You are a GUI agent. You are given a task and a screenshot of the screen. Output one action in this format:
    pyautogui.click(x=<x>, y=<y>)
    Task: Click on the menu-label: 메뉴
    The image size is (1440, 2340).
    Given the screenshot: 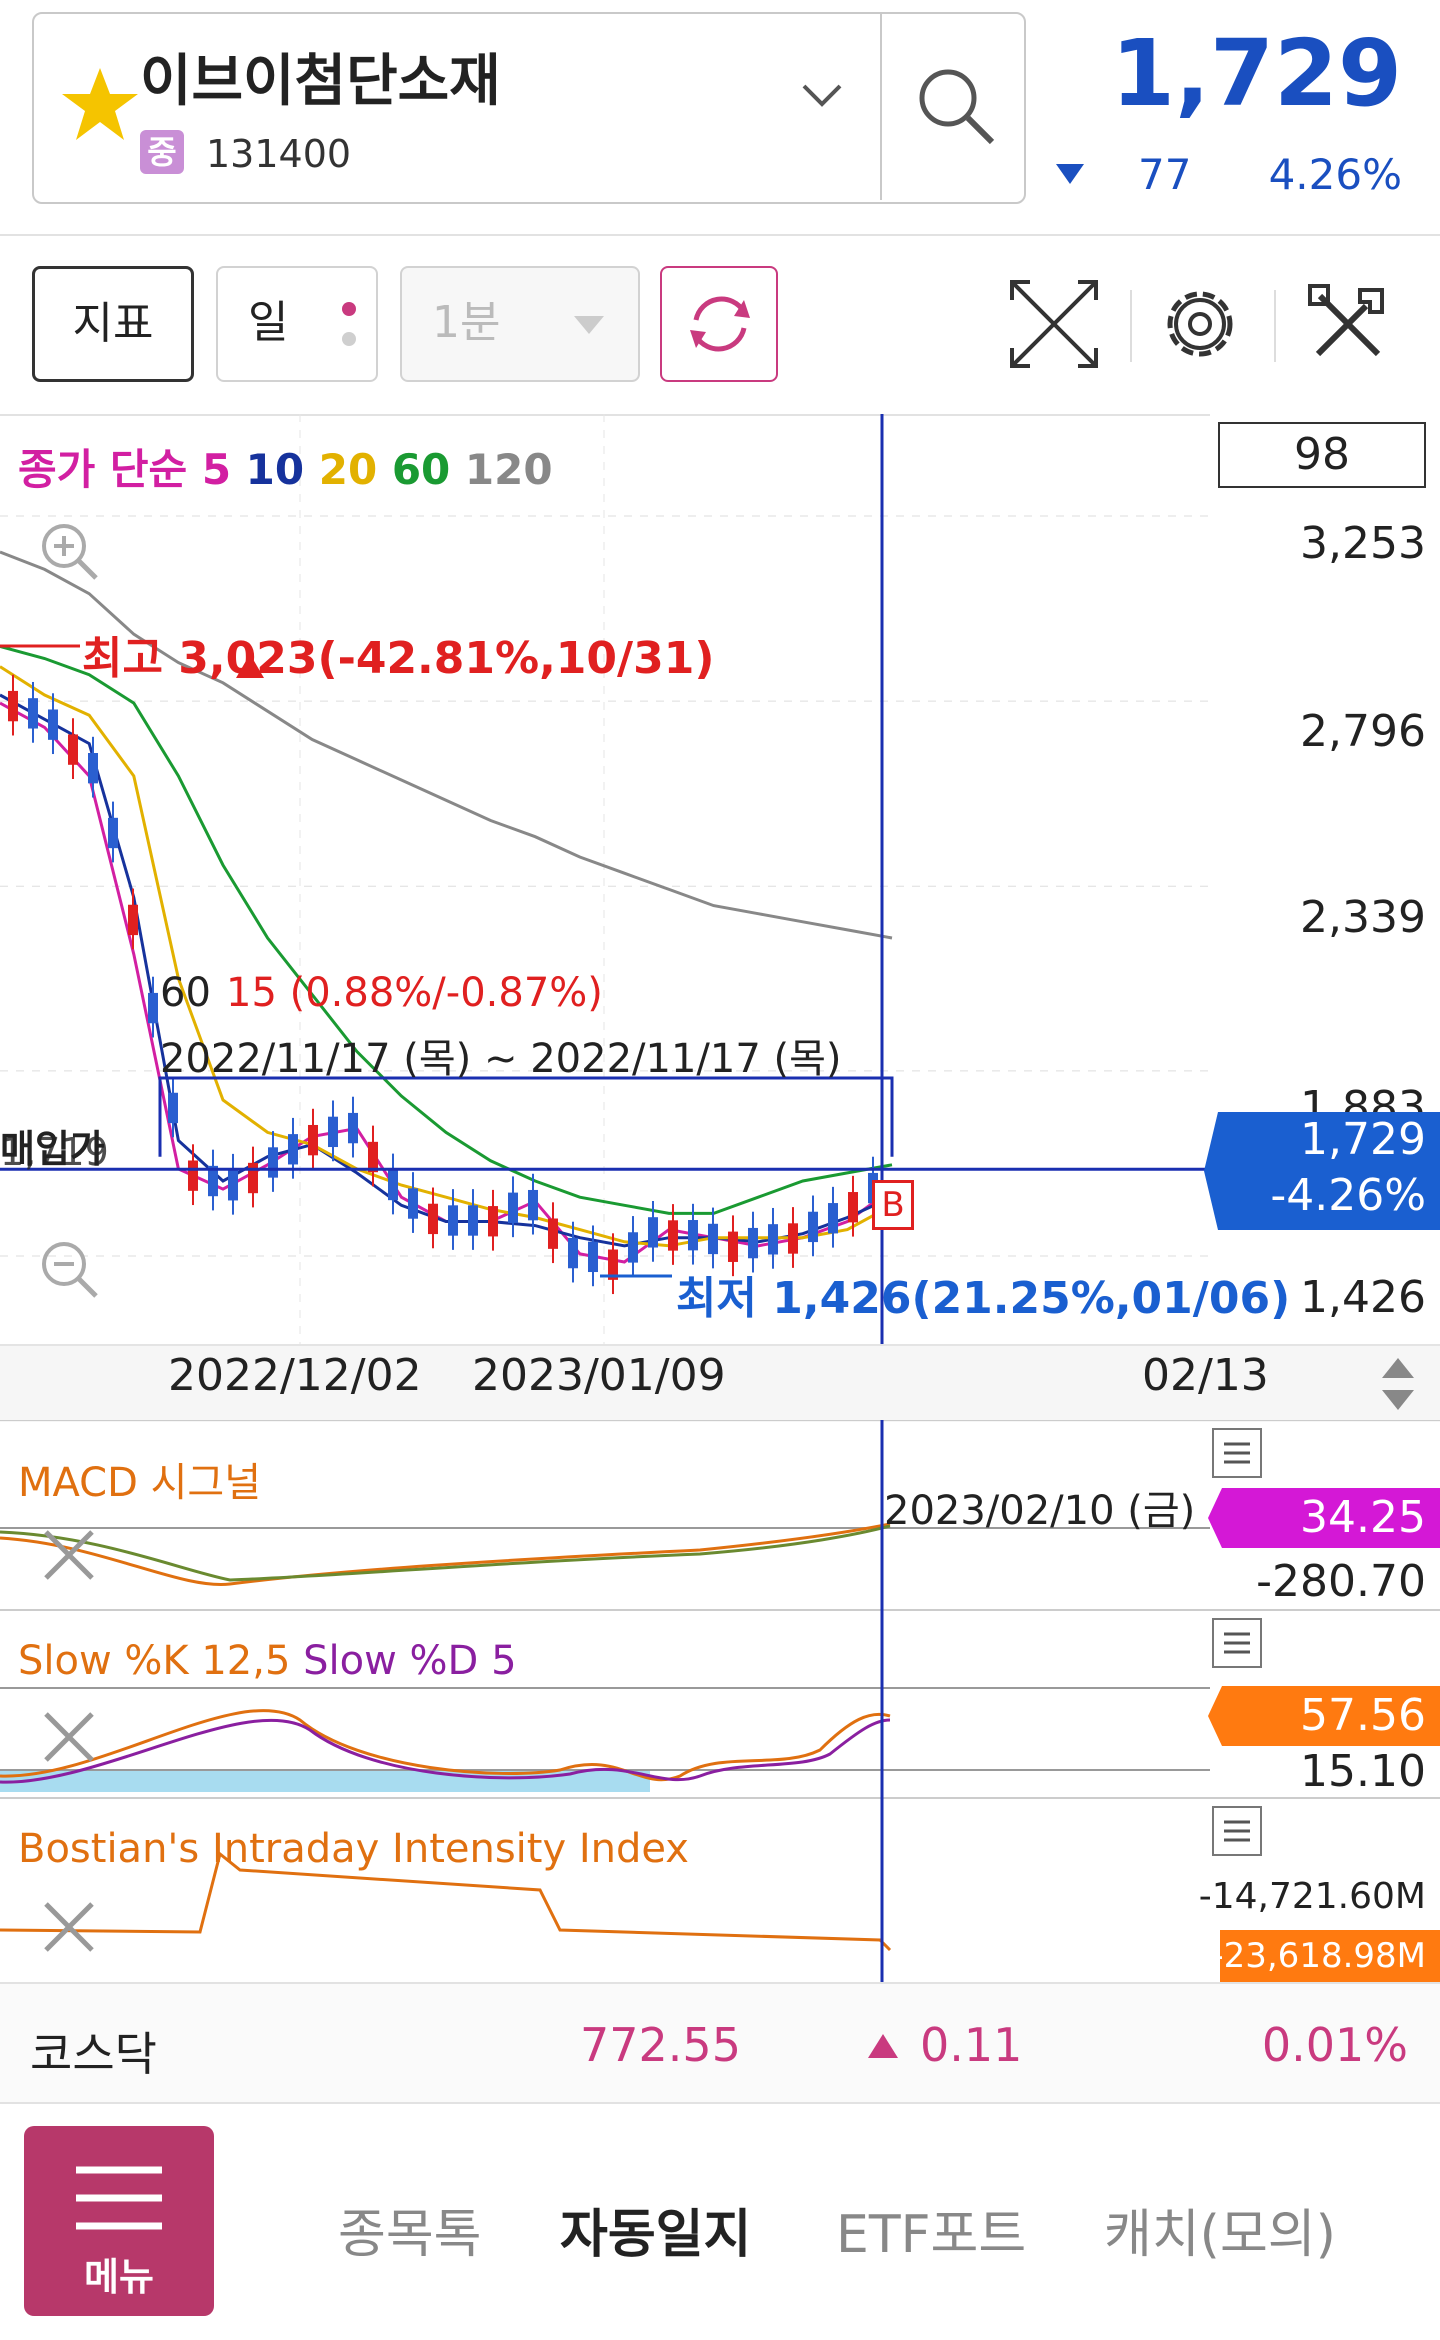 What is the action you would take?
    pyautogui.click(x=119, y=2277)
    